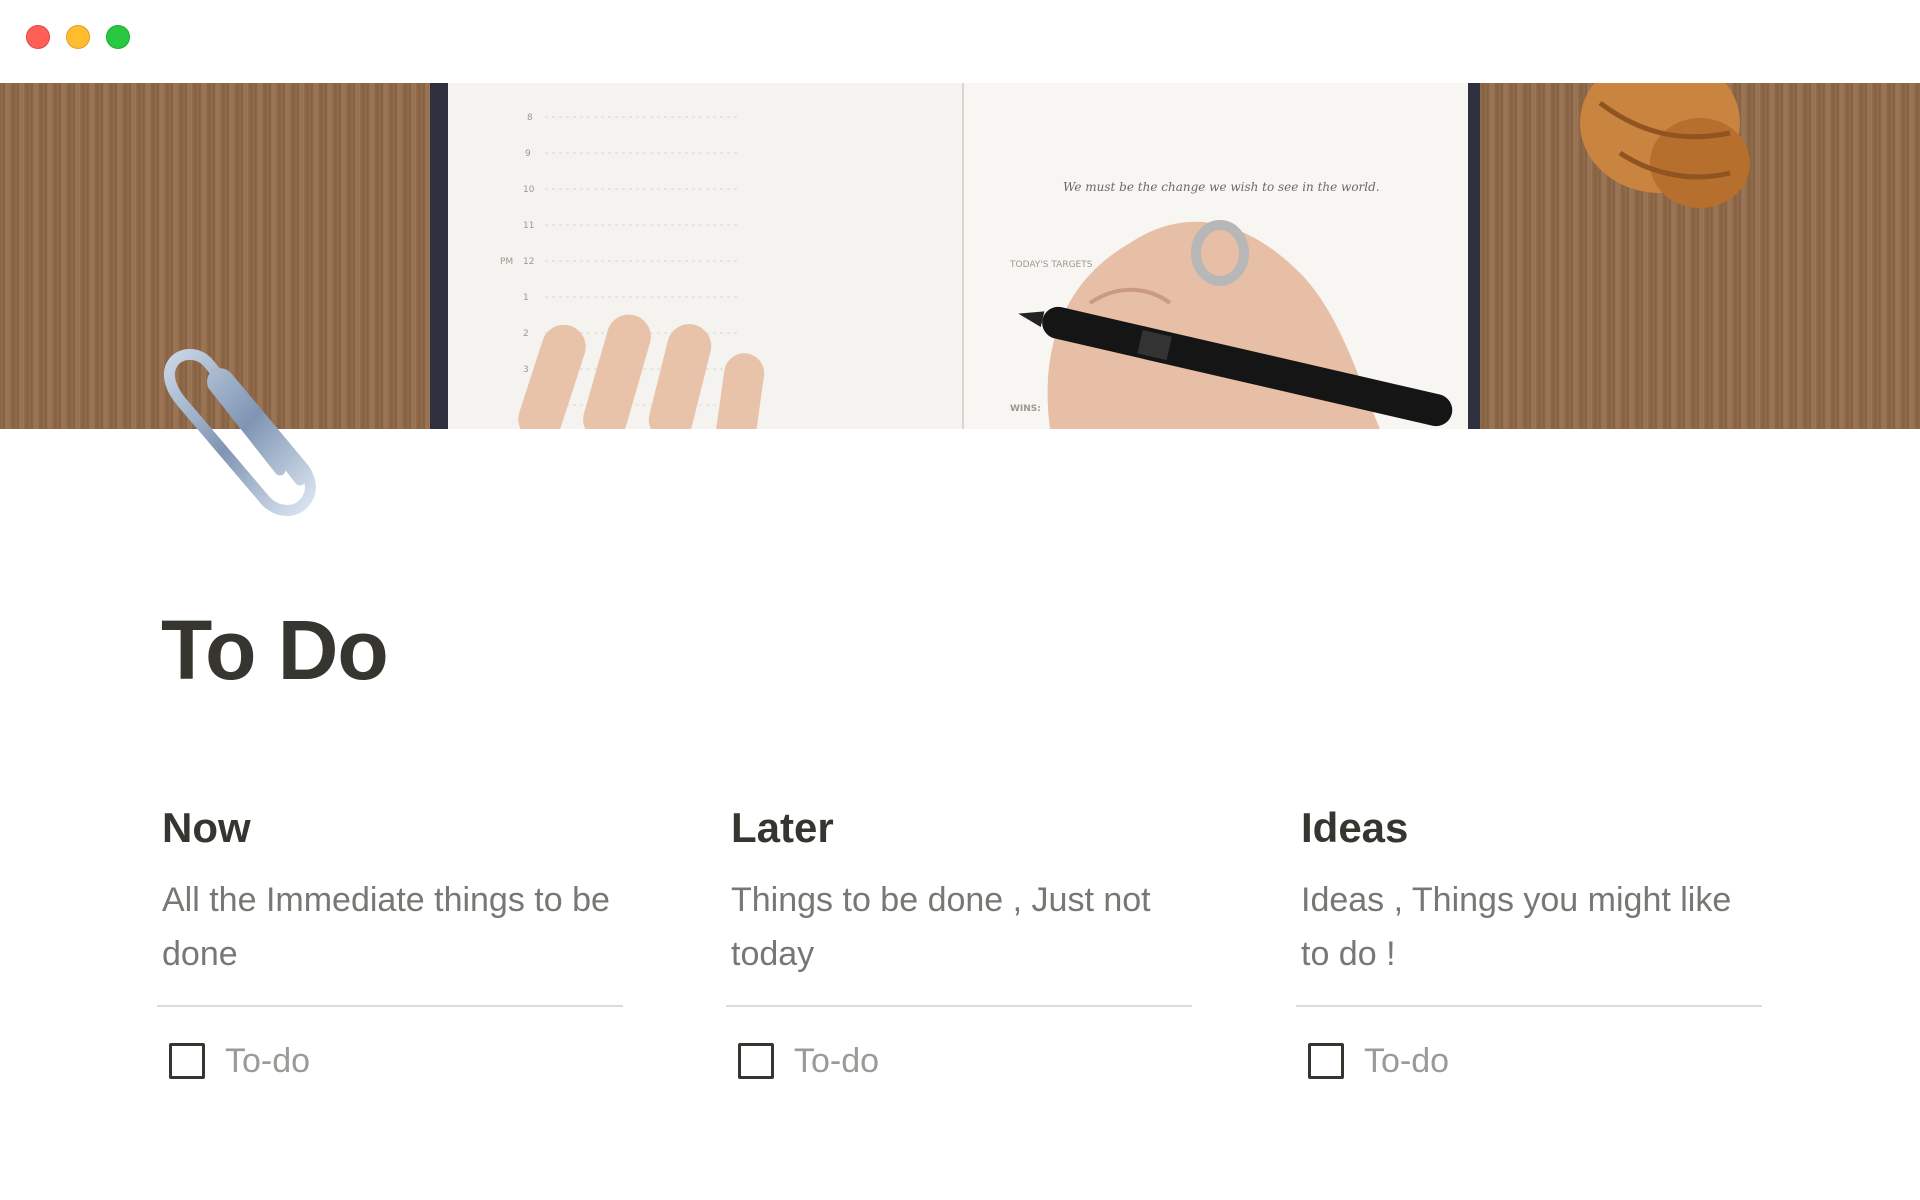 Image resolution: width=1920 pixels, height=1200 pixels. What do you see at coordinates (118, 37) in the screenshot?
I see `maximize-window-button` at bounding box center [118, 37].